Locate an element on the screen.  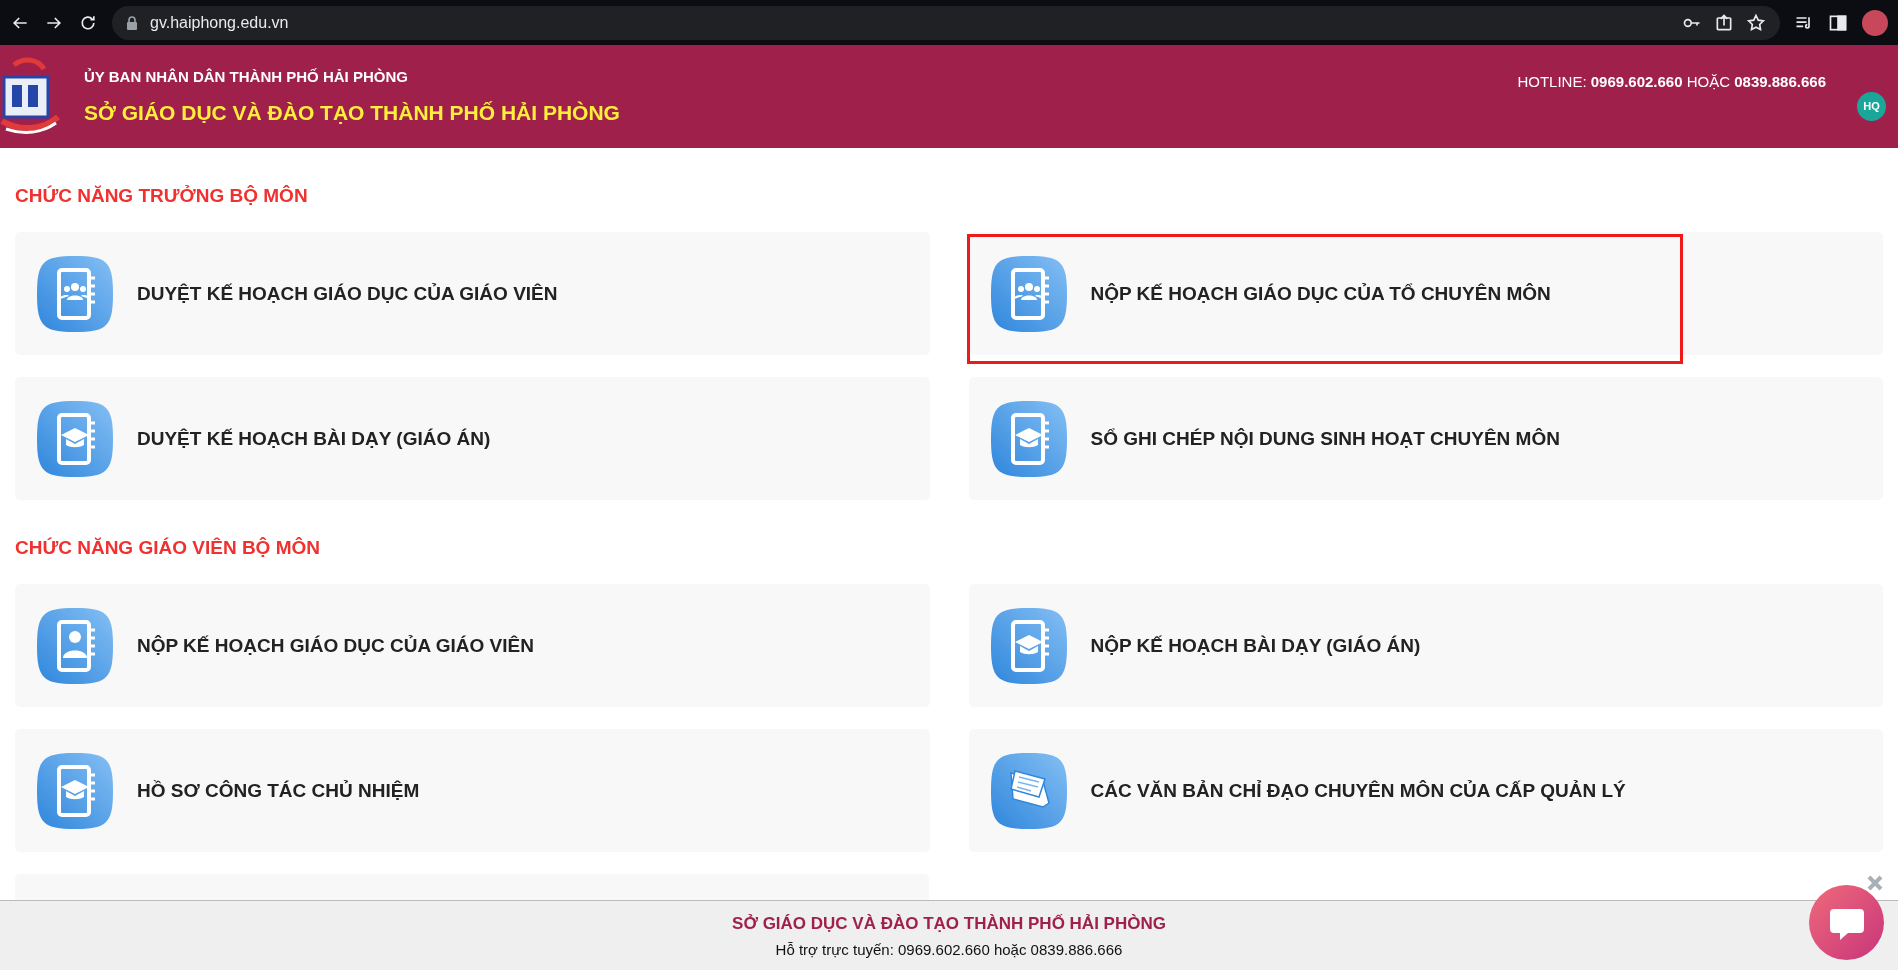
function-card: SỔ GHI CHÉP NỘI DUNG SINH HOẠT CHUYÊN MÔN is located at coordinates (1425, 438).